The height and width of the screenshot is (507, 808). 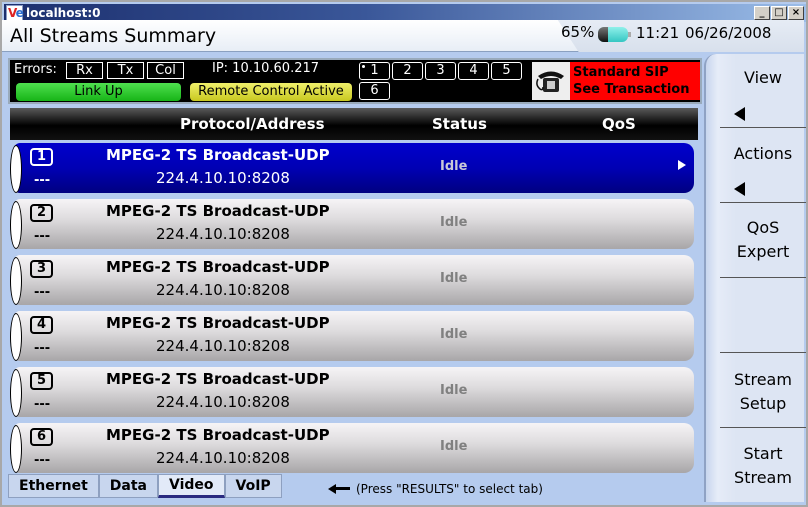 I want to click on actions-button: Actions, so click(x=763, y=165).